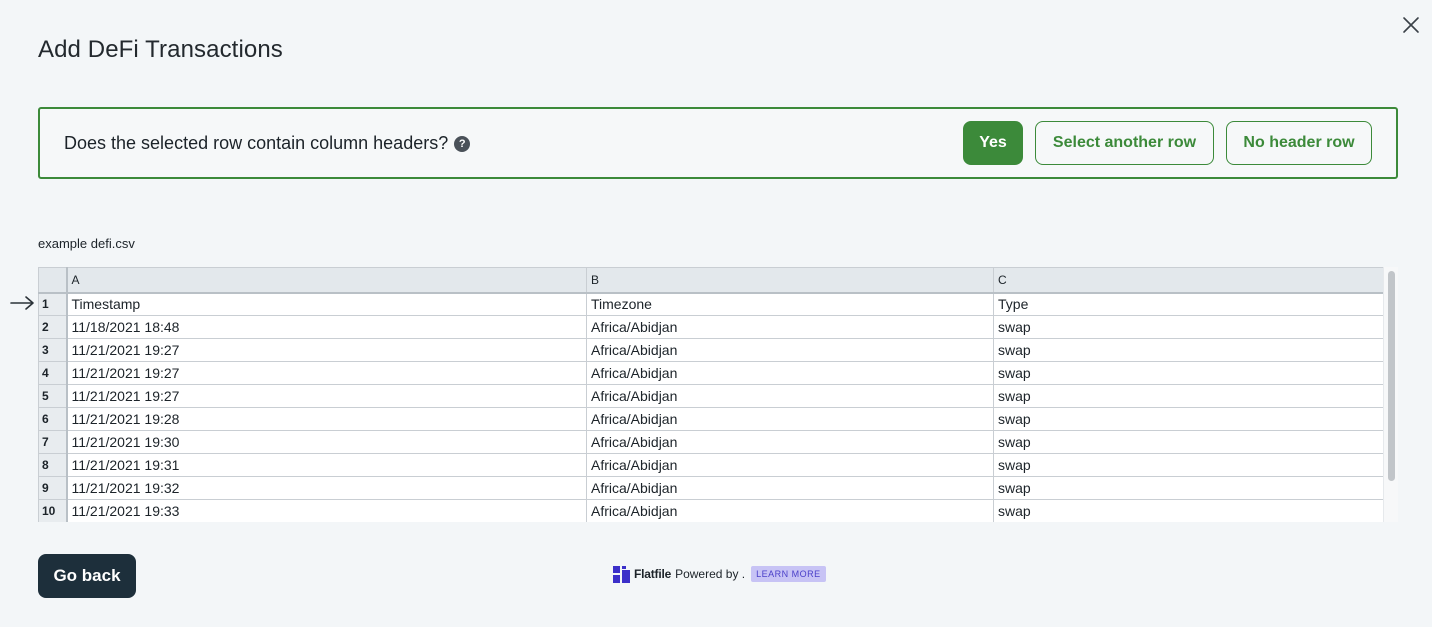 The height and width of the screenshot is (627, 1432). I want to click on table-row: 3 11/21/2021 19:27 Africa/Abidjan swap, so click(711, 350).